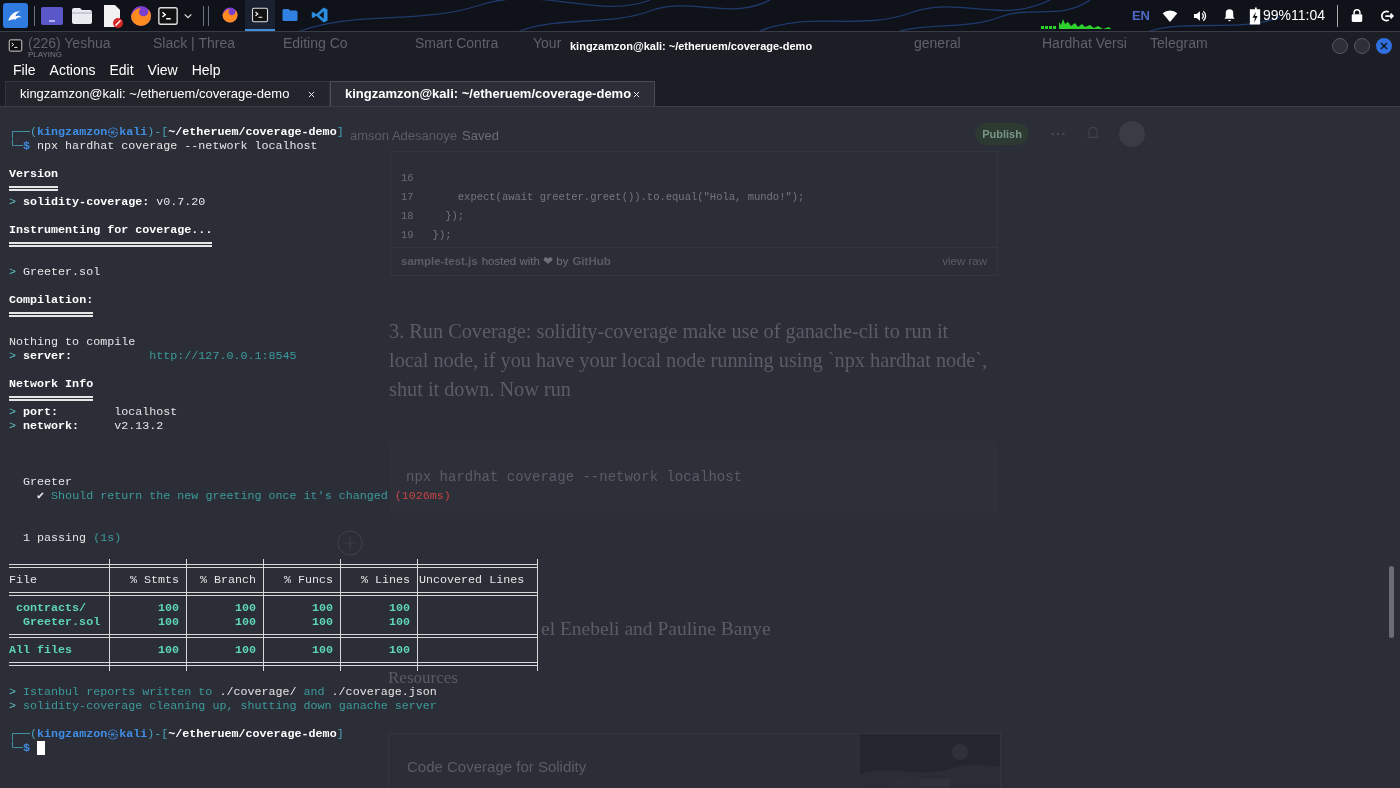 Image resolution: width=1400 pixels, height=788 pixels. What do you see at coordinates (51, 384) in the screenshot?
I see `section-heading: Network Info` at bounding box center [51, 384].